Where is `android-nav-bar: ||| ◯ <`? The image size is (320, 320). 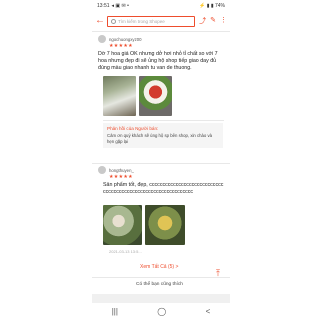 android-nav-bar: ||| ◯ < is located at coordinates (161, 311).